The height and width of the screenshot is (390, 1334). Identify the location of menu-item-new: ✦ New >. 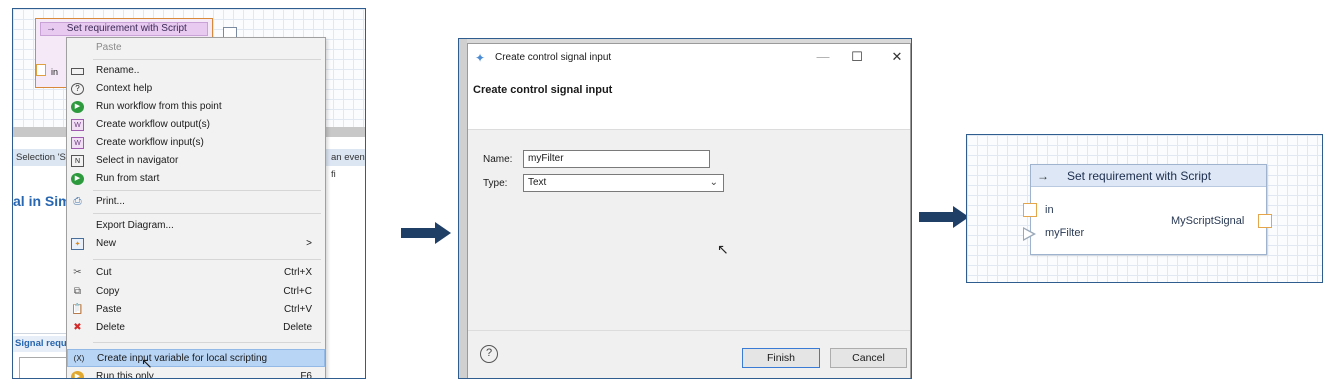
(196, 244).